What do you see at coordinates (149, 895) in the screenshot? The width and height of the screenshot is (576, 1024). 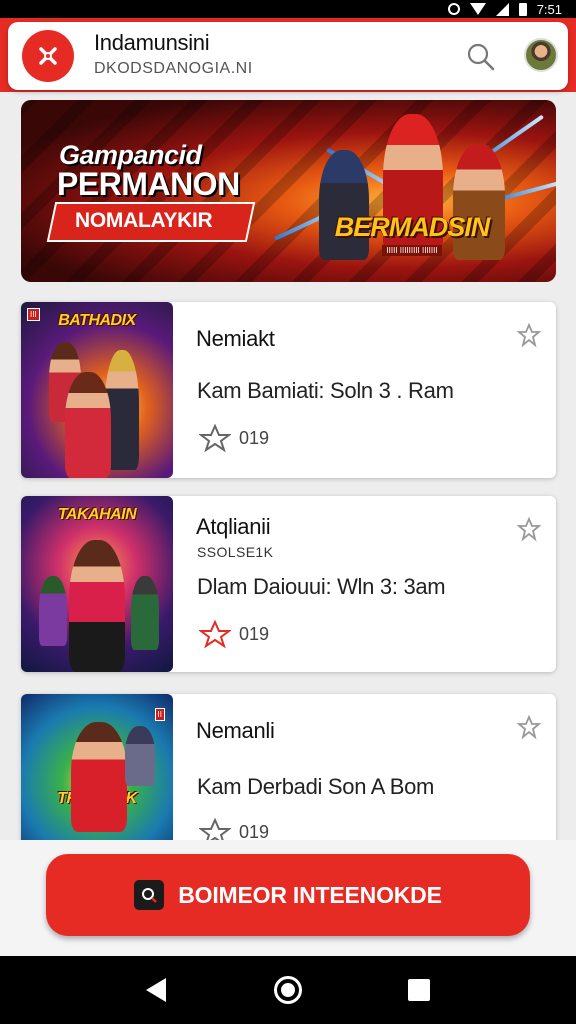 I see `search-doc-icon` at bounding box center [149, 895].